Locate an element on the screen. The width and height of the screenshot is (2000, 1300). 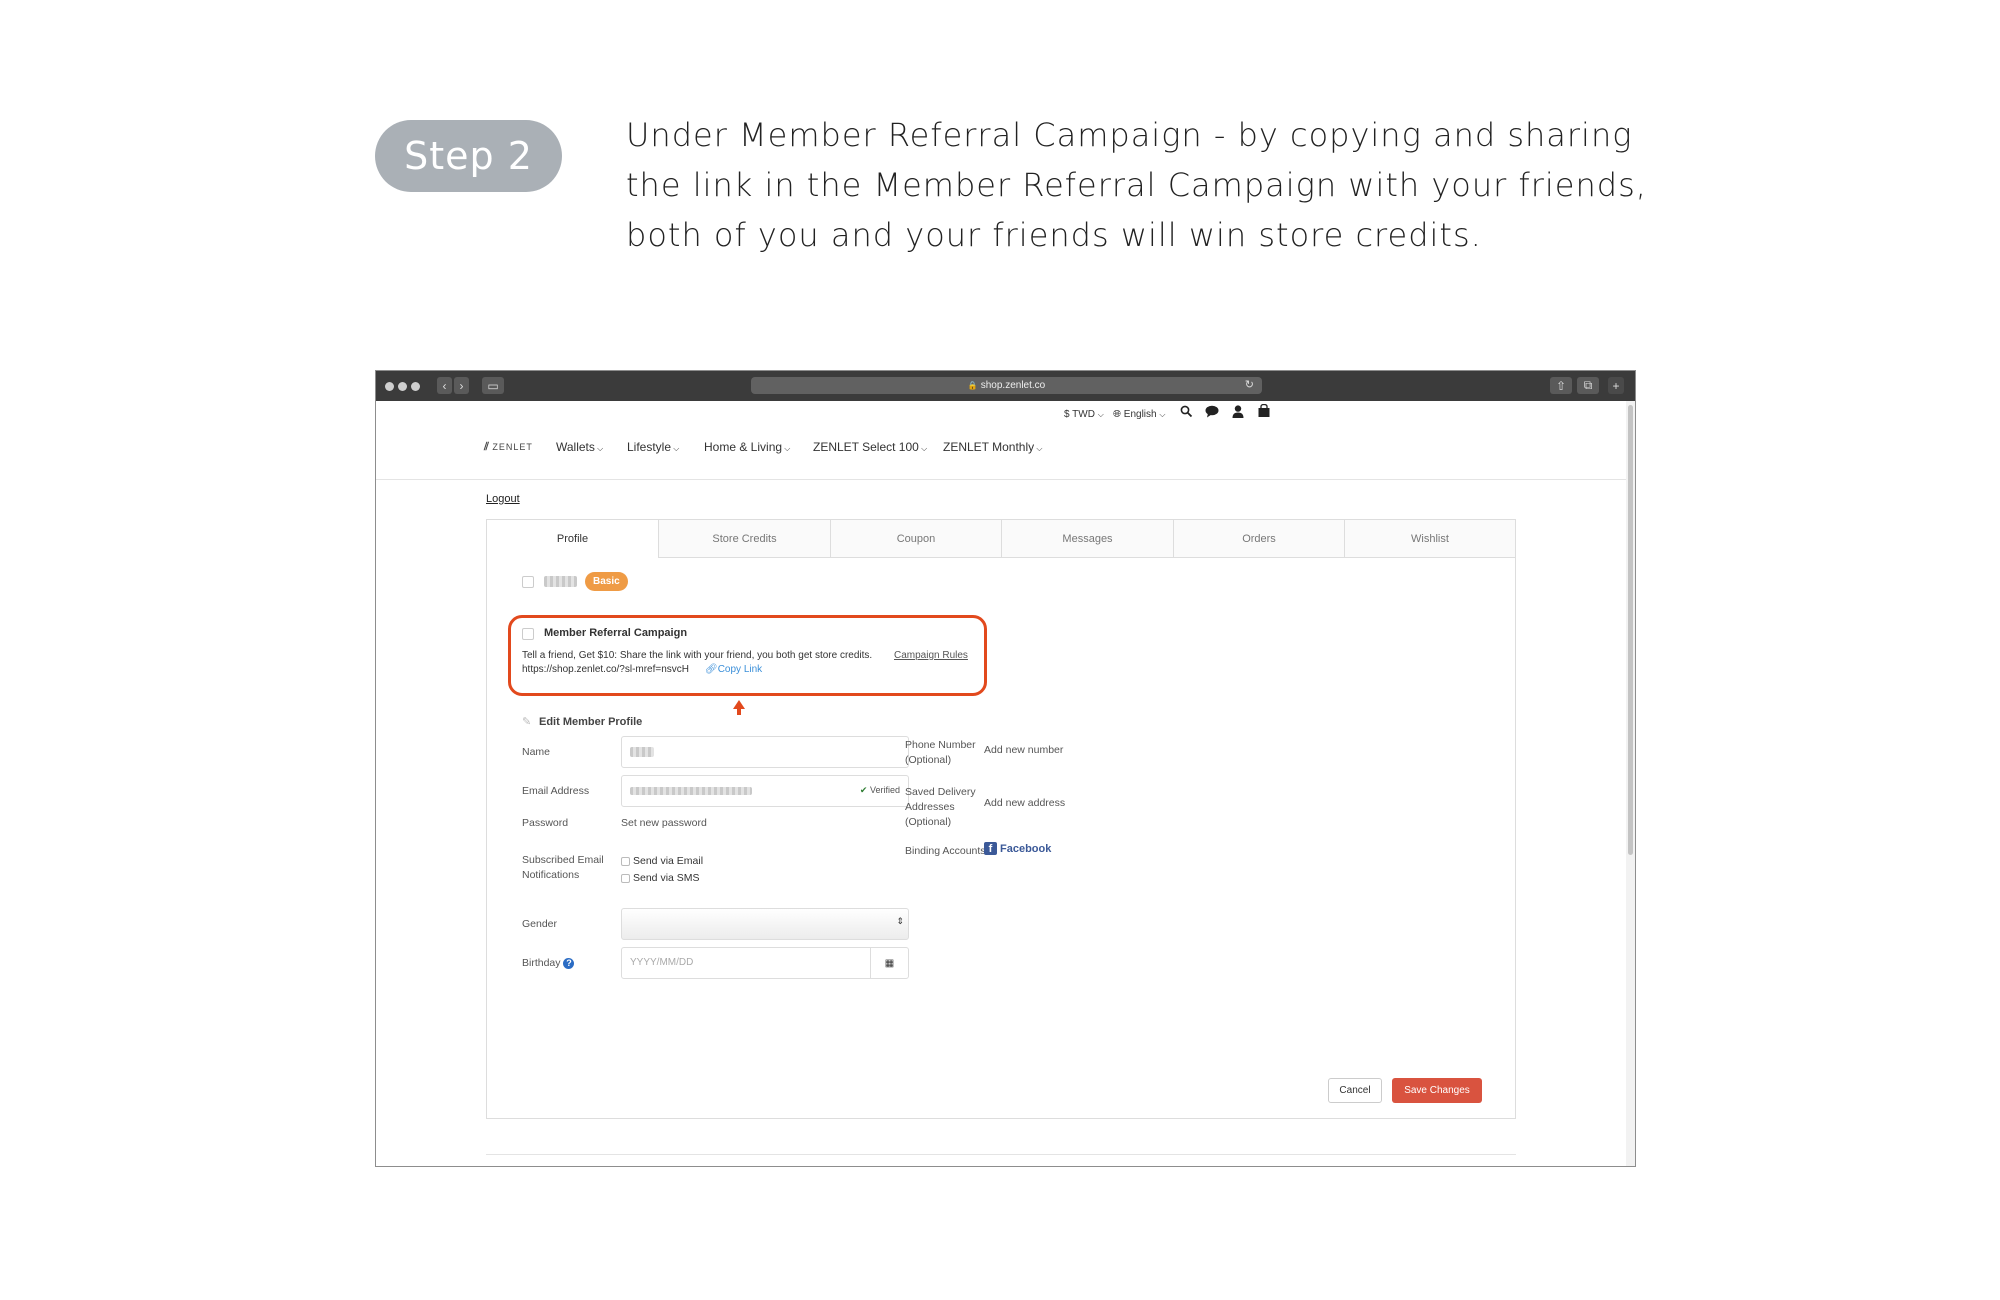
name-input is located at coordinates (765, 752).